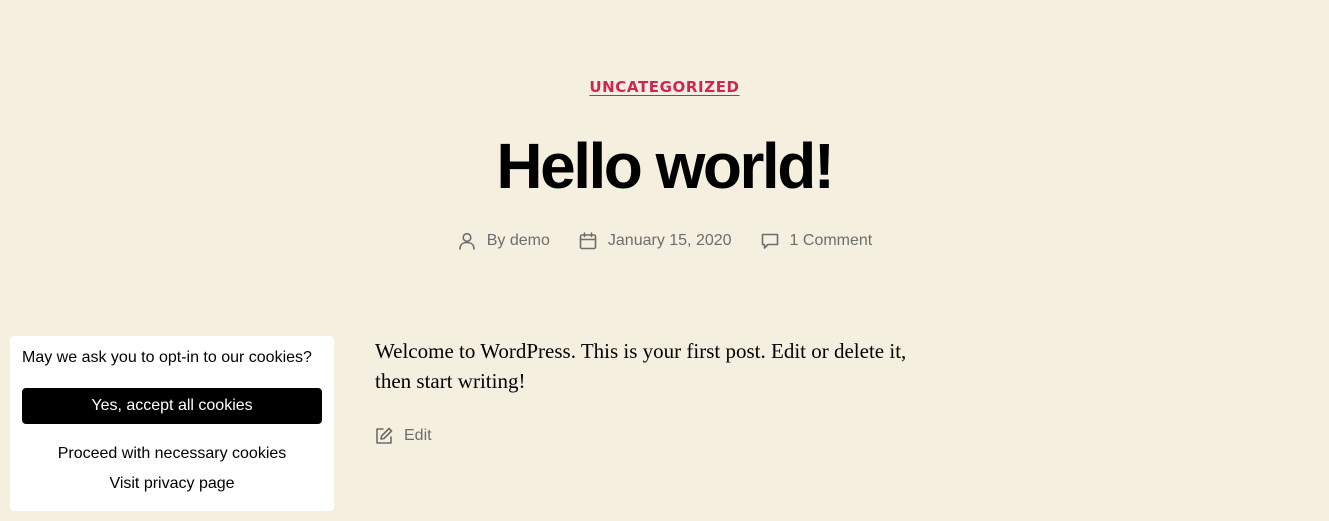 This screenshot has height=521, width=1329. What do you see at coordinates (172, 484) in the screenshot?
I see `privacy-page-link: Visit privacy page` at bounding box center [172, 484].